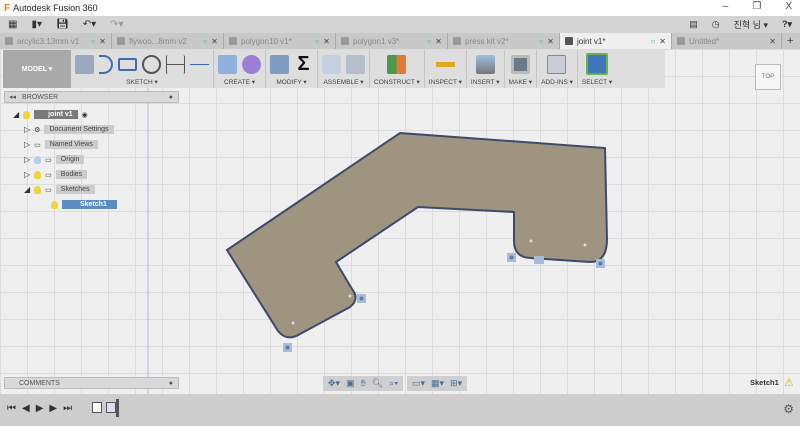  Describe the element at coordinates (91, 383) in the screenshot. I see `comments-panel: COMMENTS ●` at that location.